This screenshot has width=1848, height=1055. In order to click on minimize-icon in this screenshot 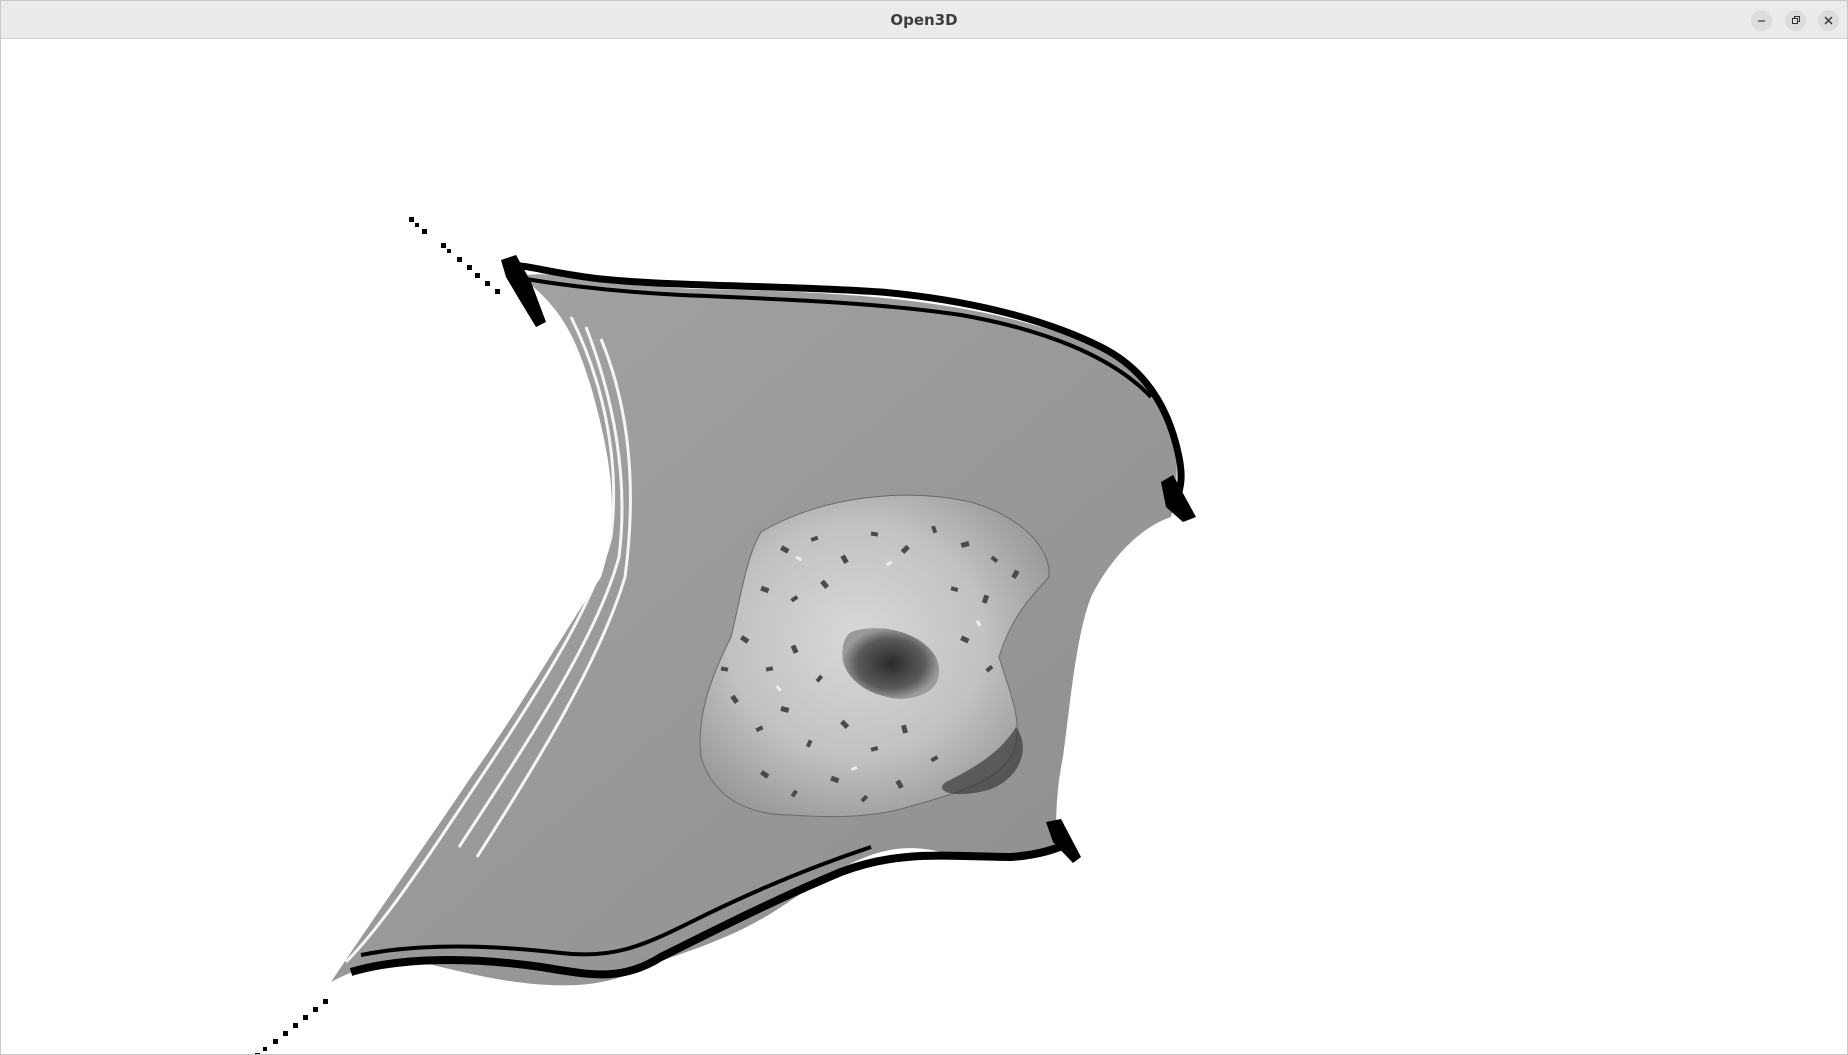, I will do `click(1761, 21)`.